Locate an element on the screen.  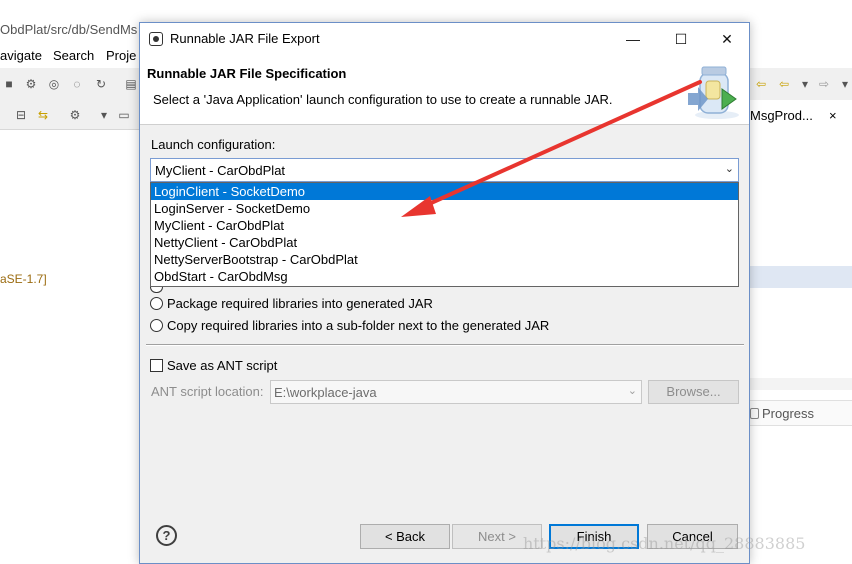
ant-location-input: E:\workplace-java ⌄ is located at coordinates (456, 392).